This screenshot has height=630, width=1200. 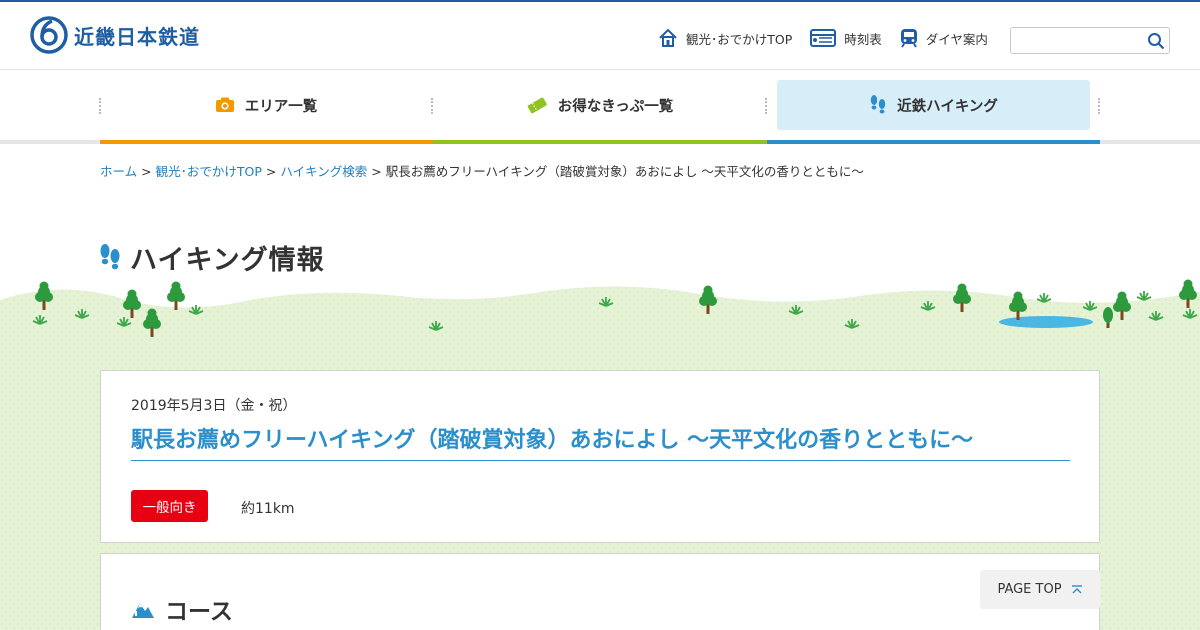 I want to click on util-link-timetable: 時刻表, so click(x=846, y=38).